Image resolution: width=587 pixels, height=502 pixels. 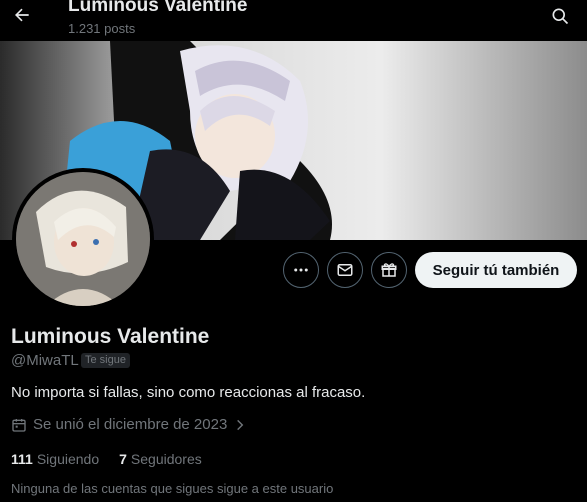 I want to click on following-link: 111 Siguiendo, so click(x=55, y=459).